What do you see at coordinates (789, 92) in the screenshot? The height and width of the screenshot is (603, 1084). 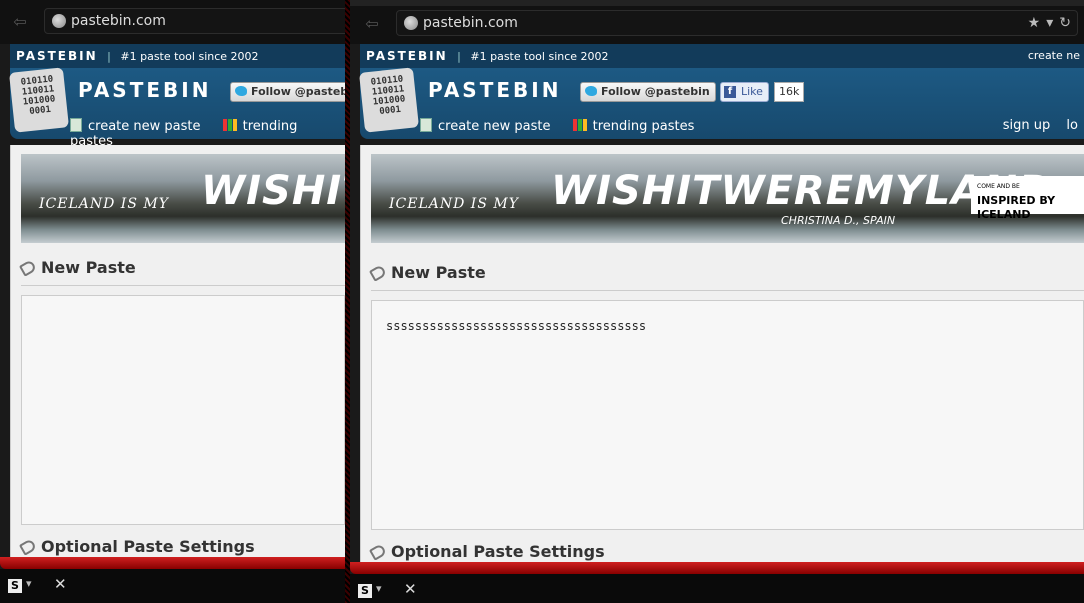 I see `facebook-like-count: 16k` at bounding box center [789, 92].